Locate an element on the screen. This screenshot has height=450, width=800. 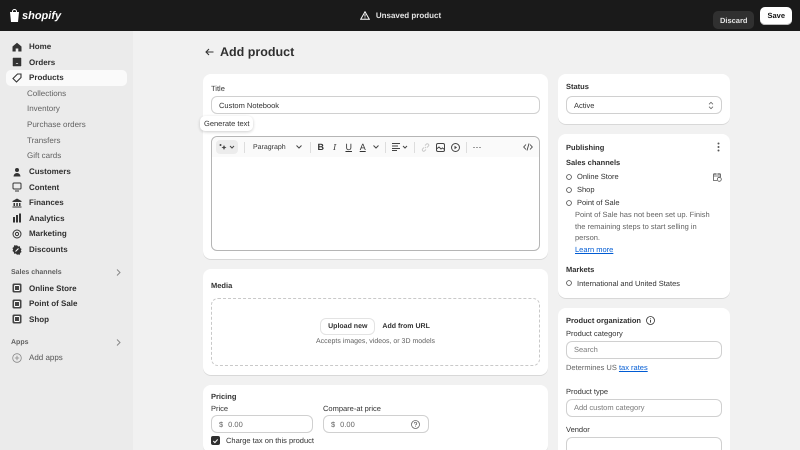
nav-subitem: Transfers is located at coordinates (66, 140).